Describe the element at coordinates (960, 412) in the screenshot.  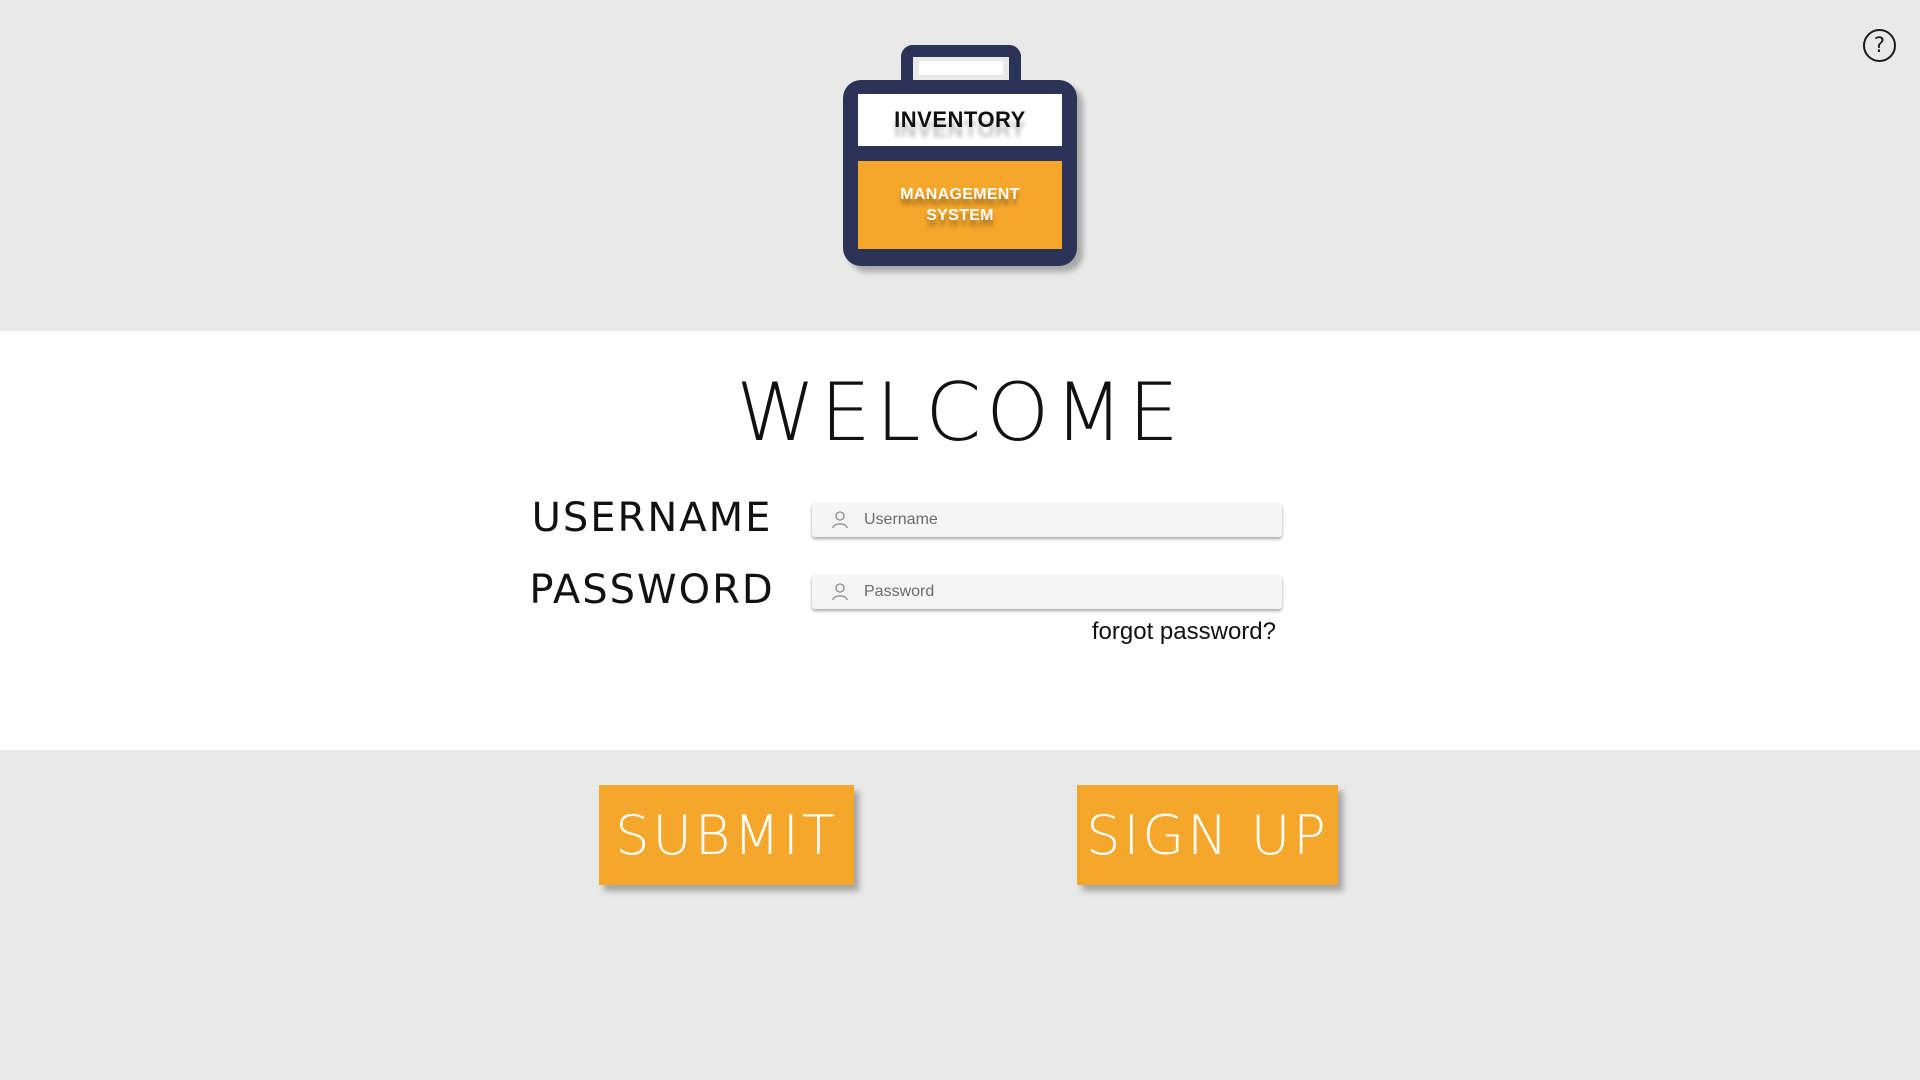
I see `page-title: WELCOME` at that location.